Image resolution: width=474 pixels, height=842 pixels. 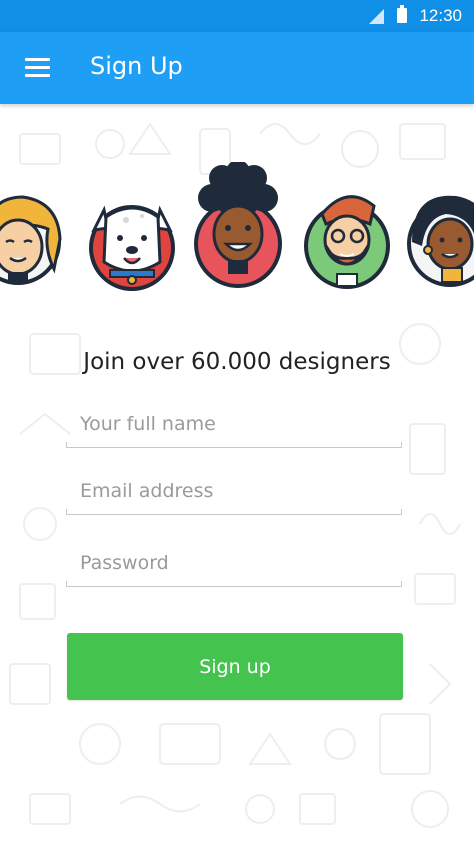 What do you see at coordinates (440, 241) in the screenshot?
I see `avatar-woman-dark-hair` at bounding box center [440, 241].